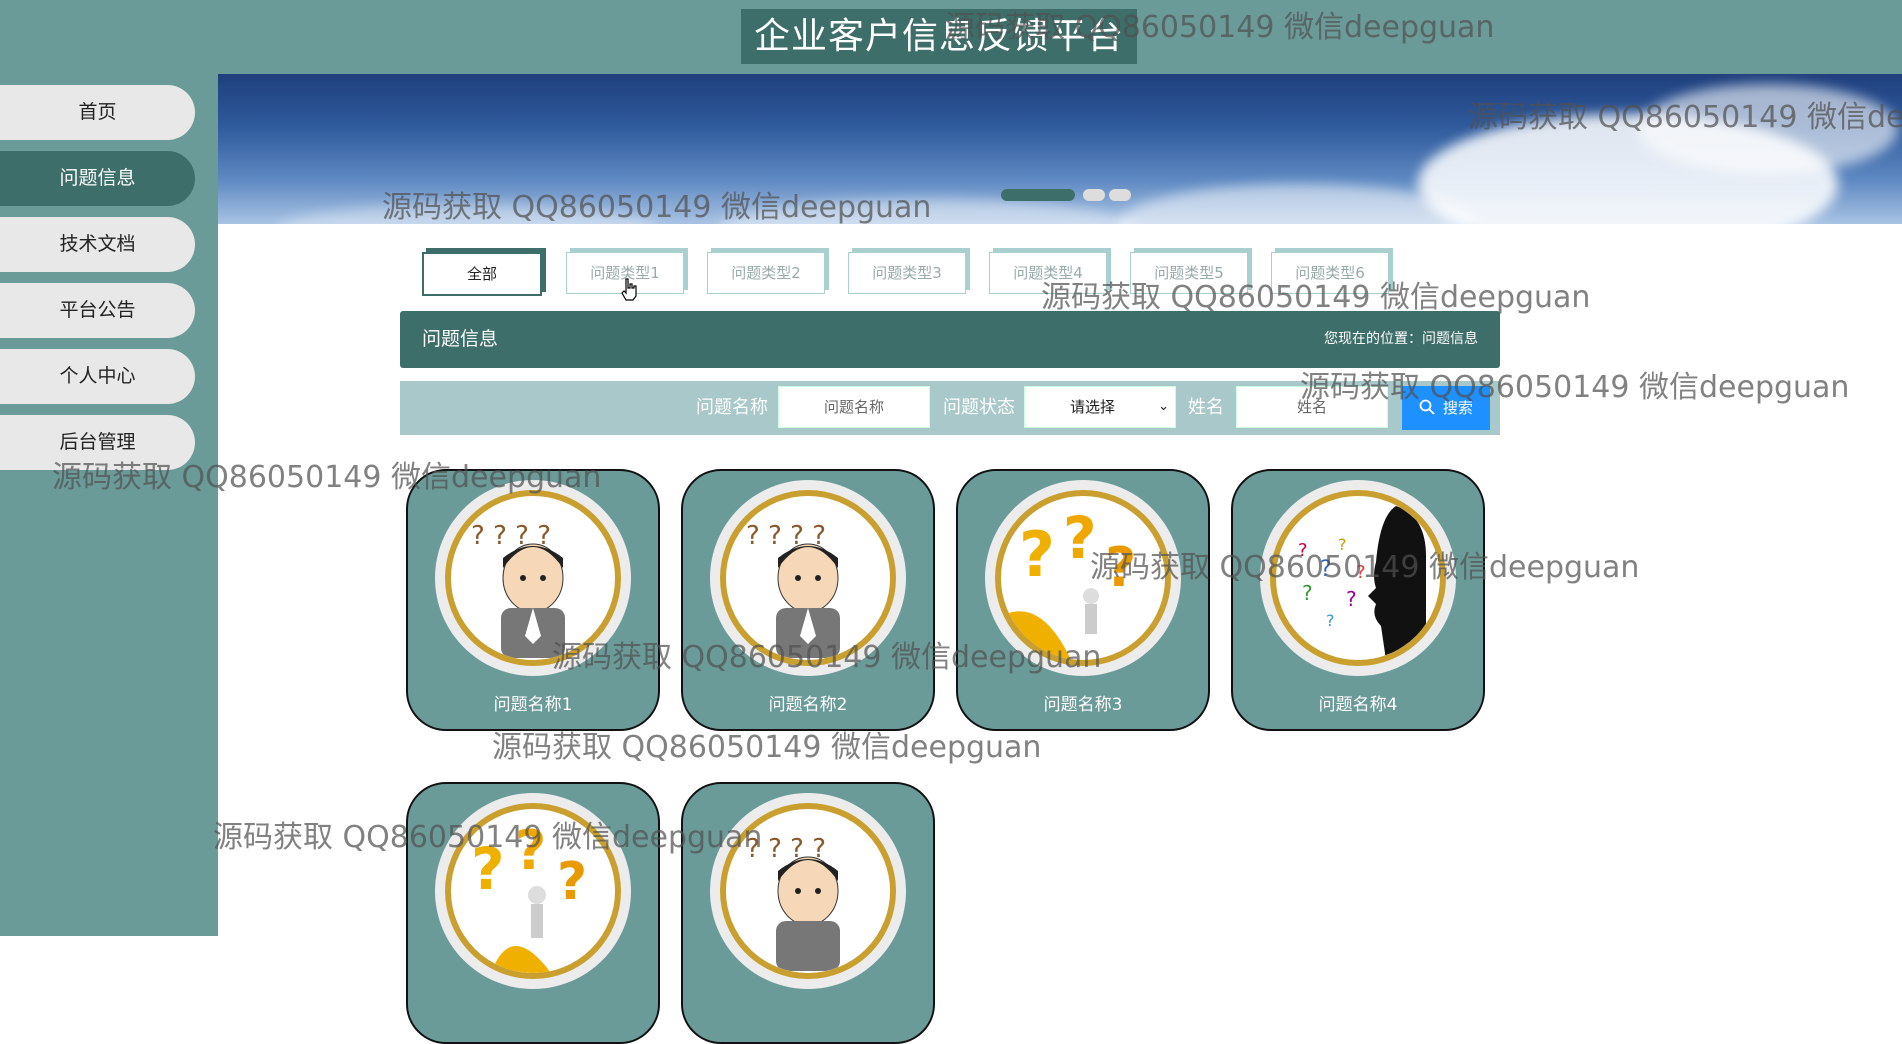 Image resolution: width=1902 pixels, height=1044 pixels. Describe the element at coordinates (1083, 705) in the screenshot. I see `card-title: 问题名称3` at that location.